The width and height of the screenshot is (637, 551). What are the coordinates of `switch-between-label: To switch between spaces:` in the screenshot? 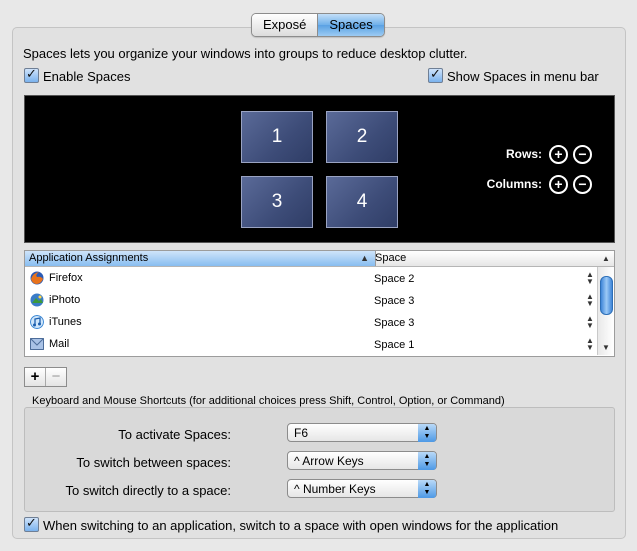 It's located at (153, 462).